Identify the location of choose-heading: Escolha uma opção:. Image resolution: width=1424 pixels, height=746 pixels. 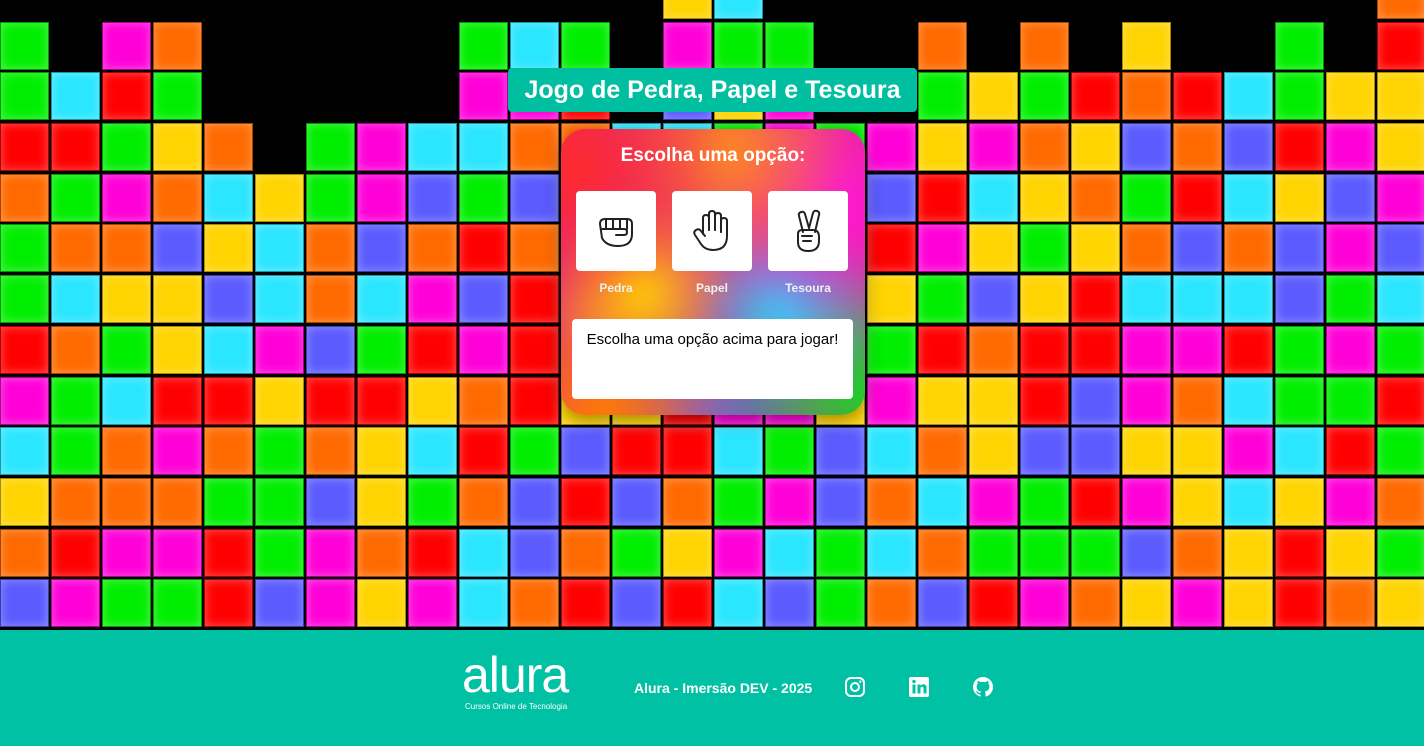
(713, 155).